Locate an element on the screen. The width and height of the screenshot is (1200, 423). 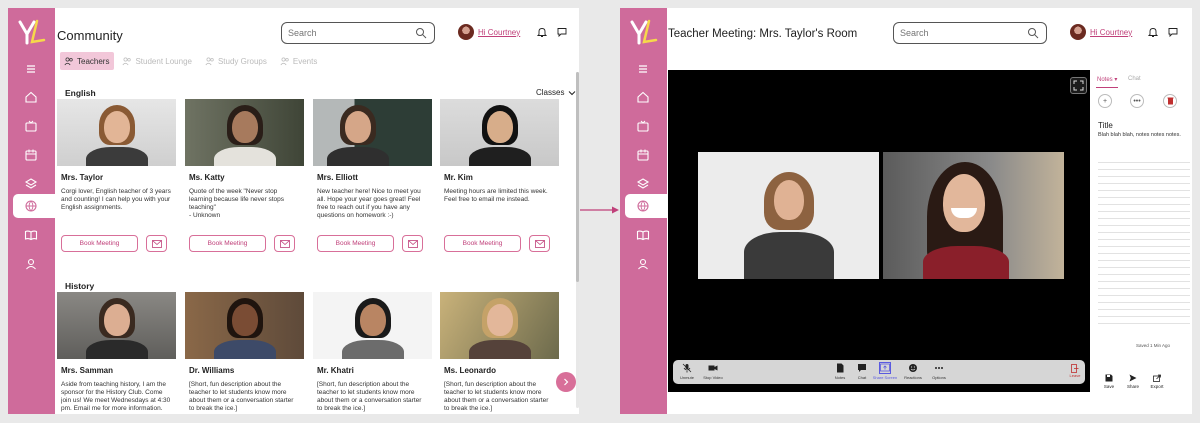
share-note-button: Share is located at coordinates (1133, 381).